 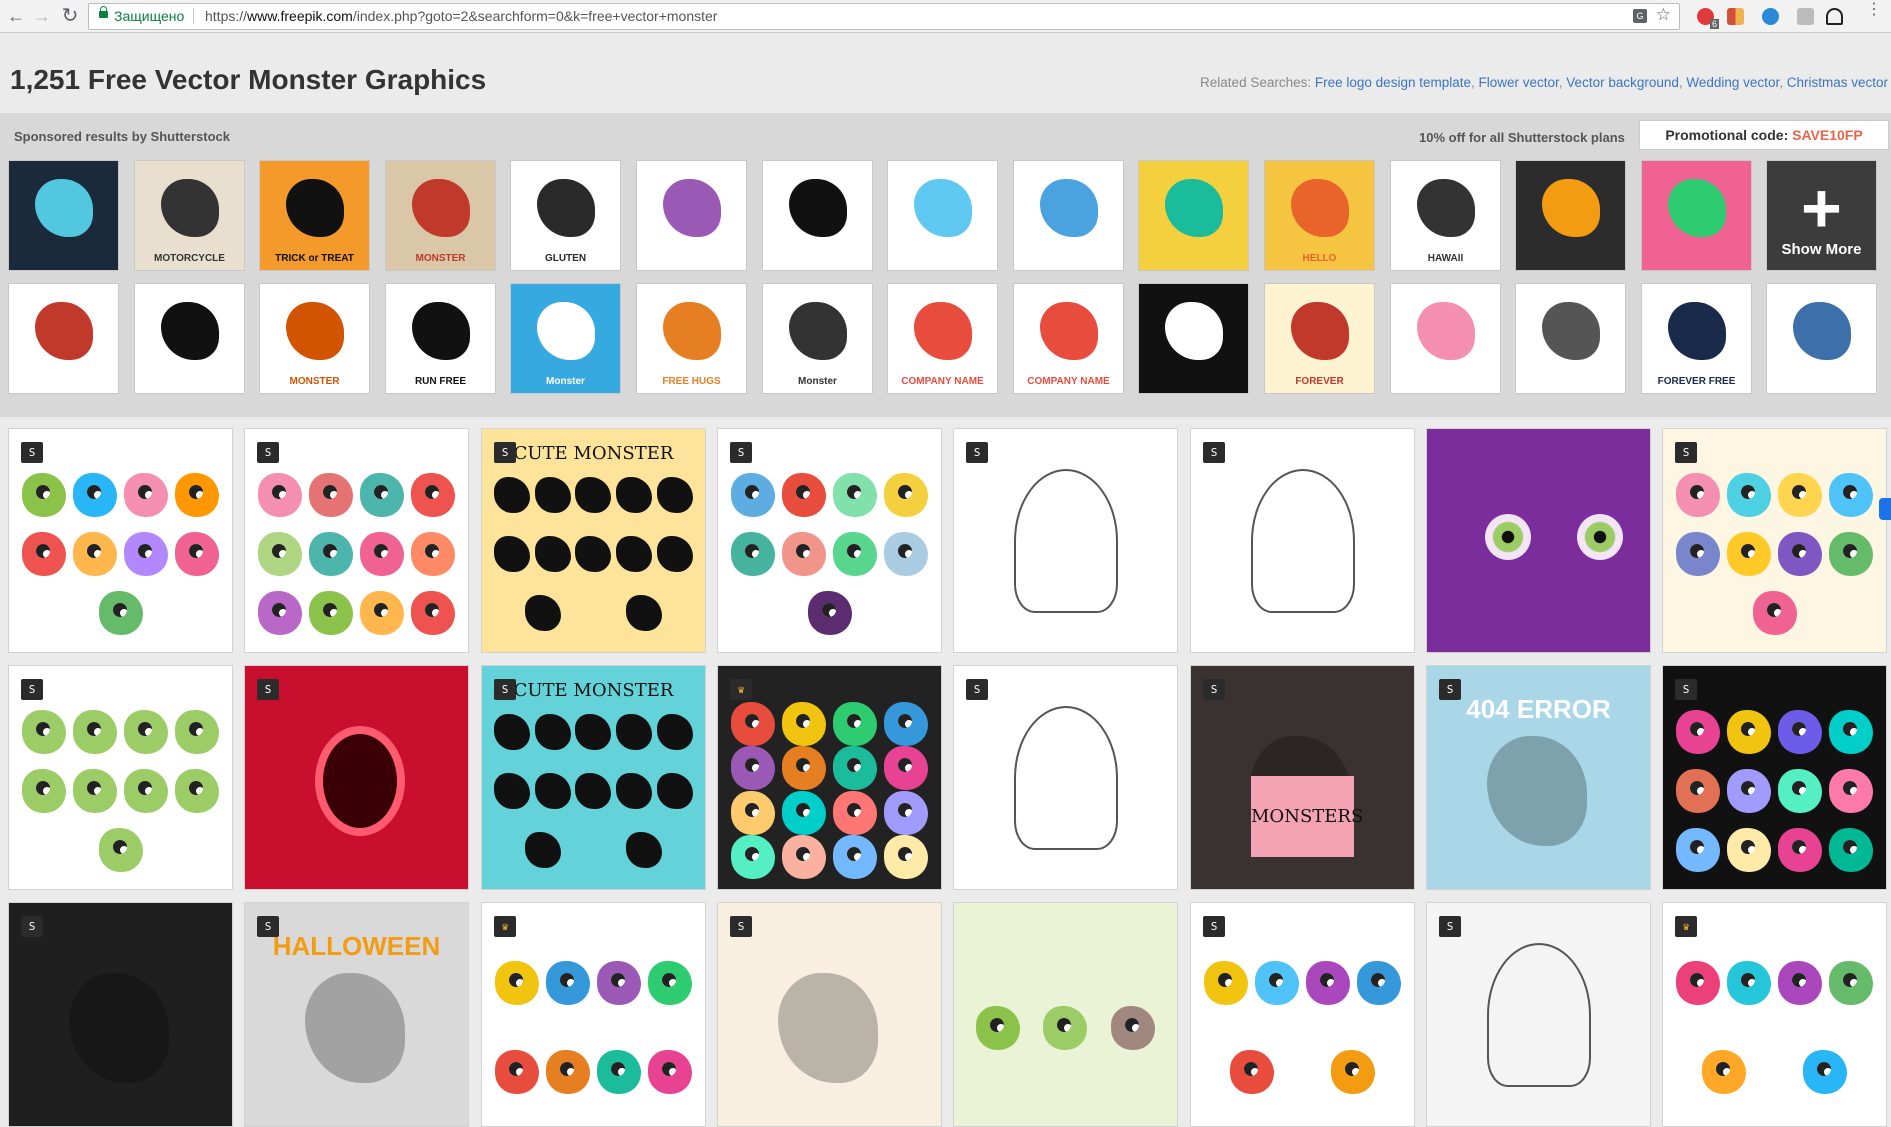 I want to click on bookmark-star-icon: ☆, so click(x=1663, y=15).